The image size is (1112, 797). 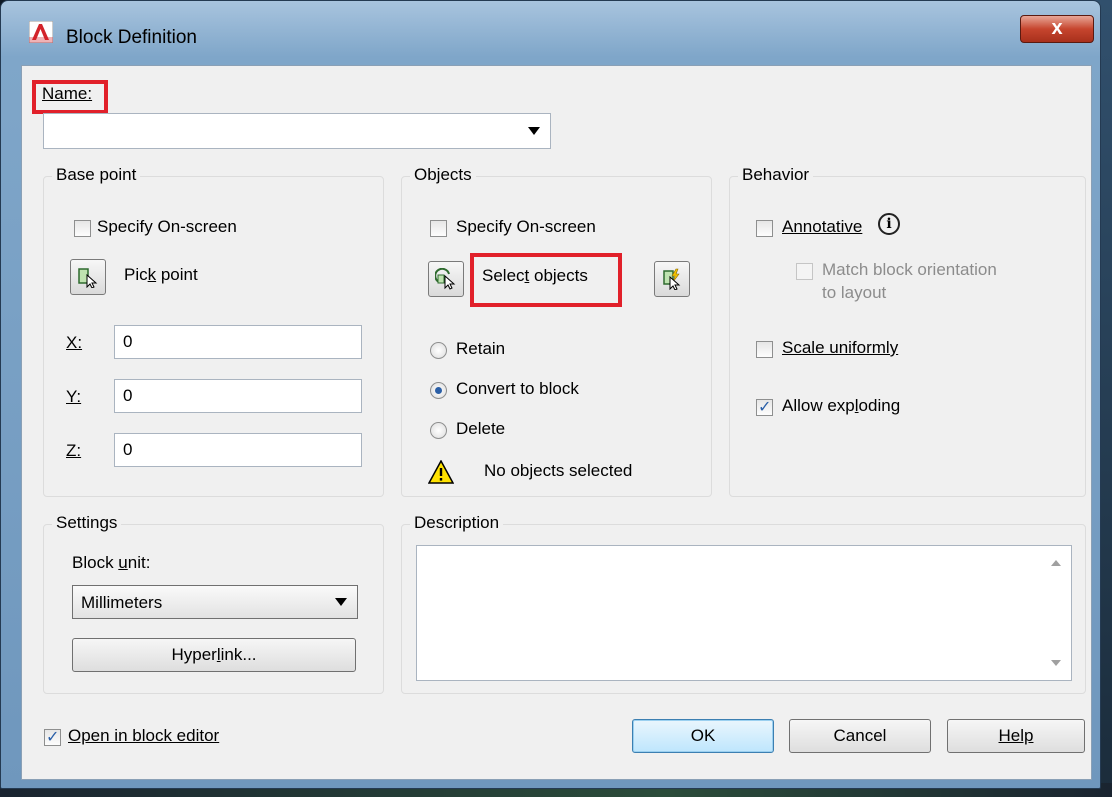 What do you see at coordinates (1016, 736) in the screenshot?
I see `help-button: Help` at bounding box center [1016, 736].